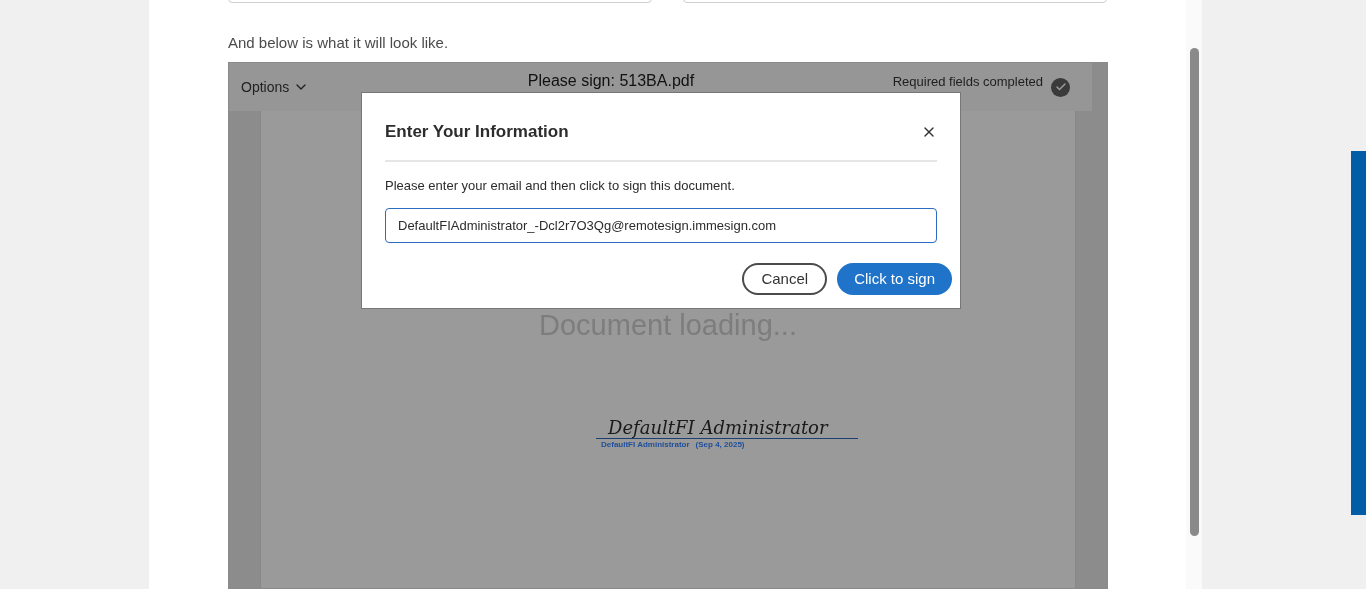  What do you see at coordinates (611, 81) in the screenshot?
I see `document-title: Please sign: 513BA.pdf` at bounding box center [611, 81].